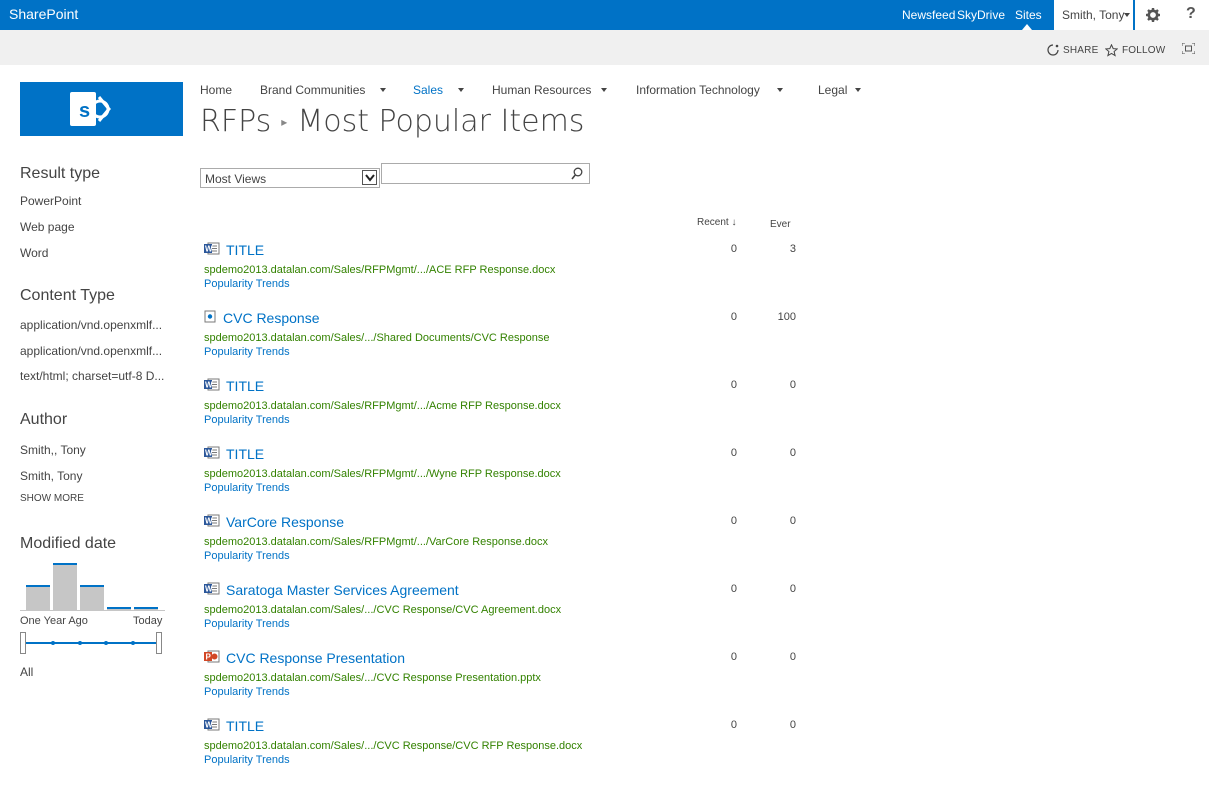  I want to click on refiner-item: Smith, Tony, so click(51, 476).